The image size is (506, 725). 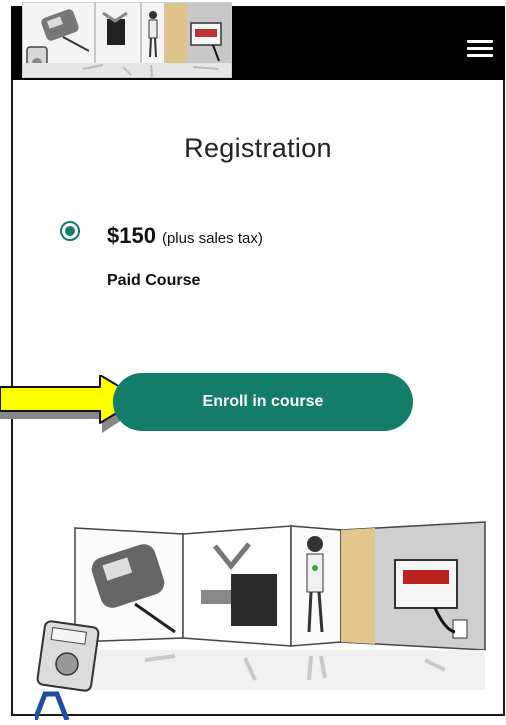 What do you see at coordinates (154, 280) in the screenshot?
I see `course-type-label: Paid Course` at bounding box center [154, 280].